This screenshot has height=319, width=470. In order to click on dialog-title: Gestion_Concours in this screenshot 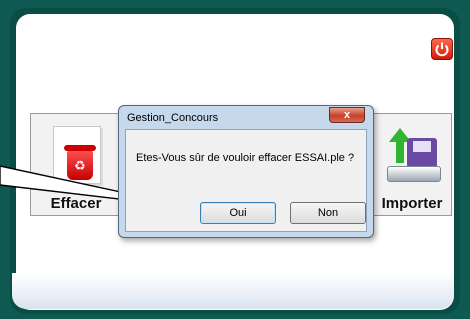, I will do `click(173, 118)`.